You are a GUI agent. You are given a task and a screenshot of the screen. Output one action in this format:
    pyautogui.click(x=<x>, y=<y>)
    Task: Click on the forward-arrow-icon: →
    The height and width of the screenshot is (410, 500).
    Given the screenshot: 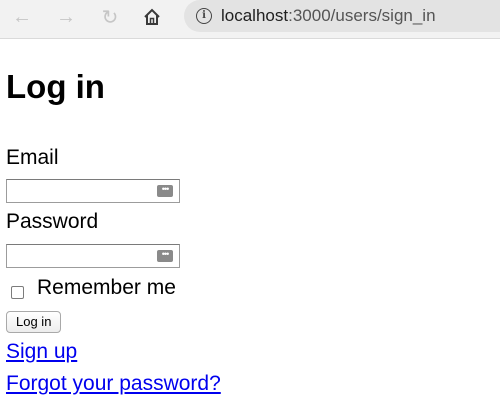 What is the action you would take?
    pyautogui.click(x=66, y=17)
    